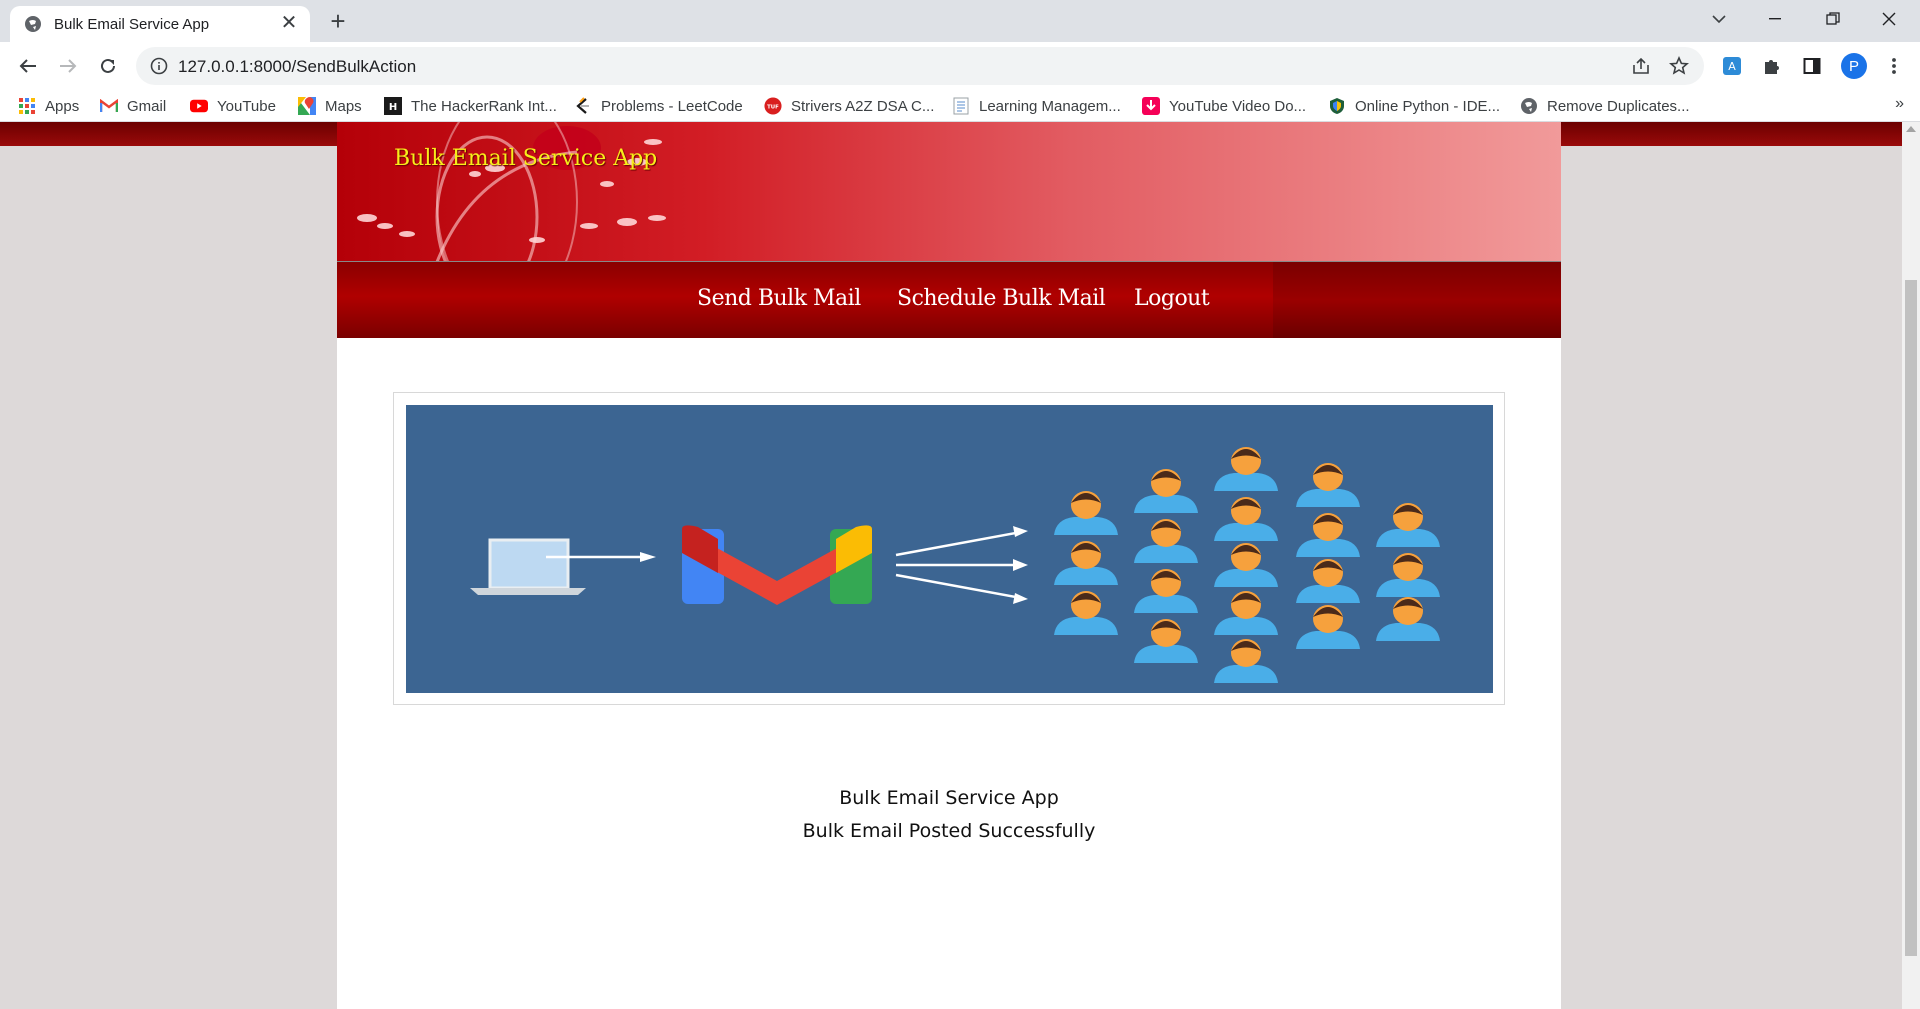 The image size is (1920, 1009). Describe the element at coordinates (338, 22) in the screenshot. I see `new-tab-button: +` at that location.